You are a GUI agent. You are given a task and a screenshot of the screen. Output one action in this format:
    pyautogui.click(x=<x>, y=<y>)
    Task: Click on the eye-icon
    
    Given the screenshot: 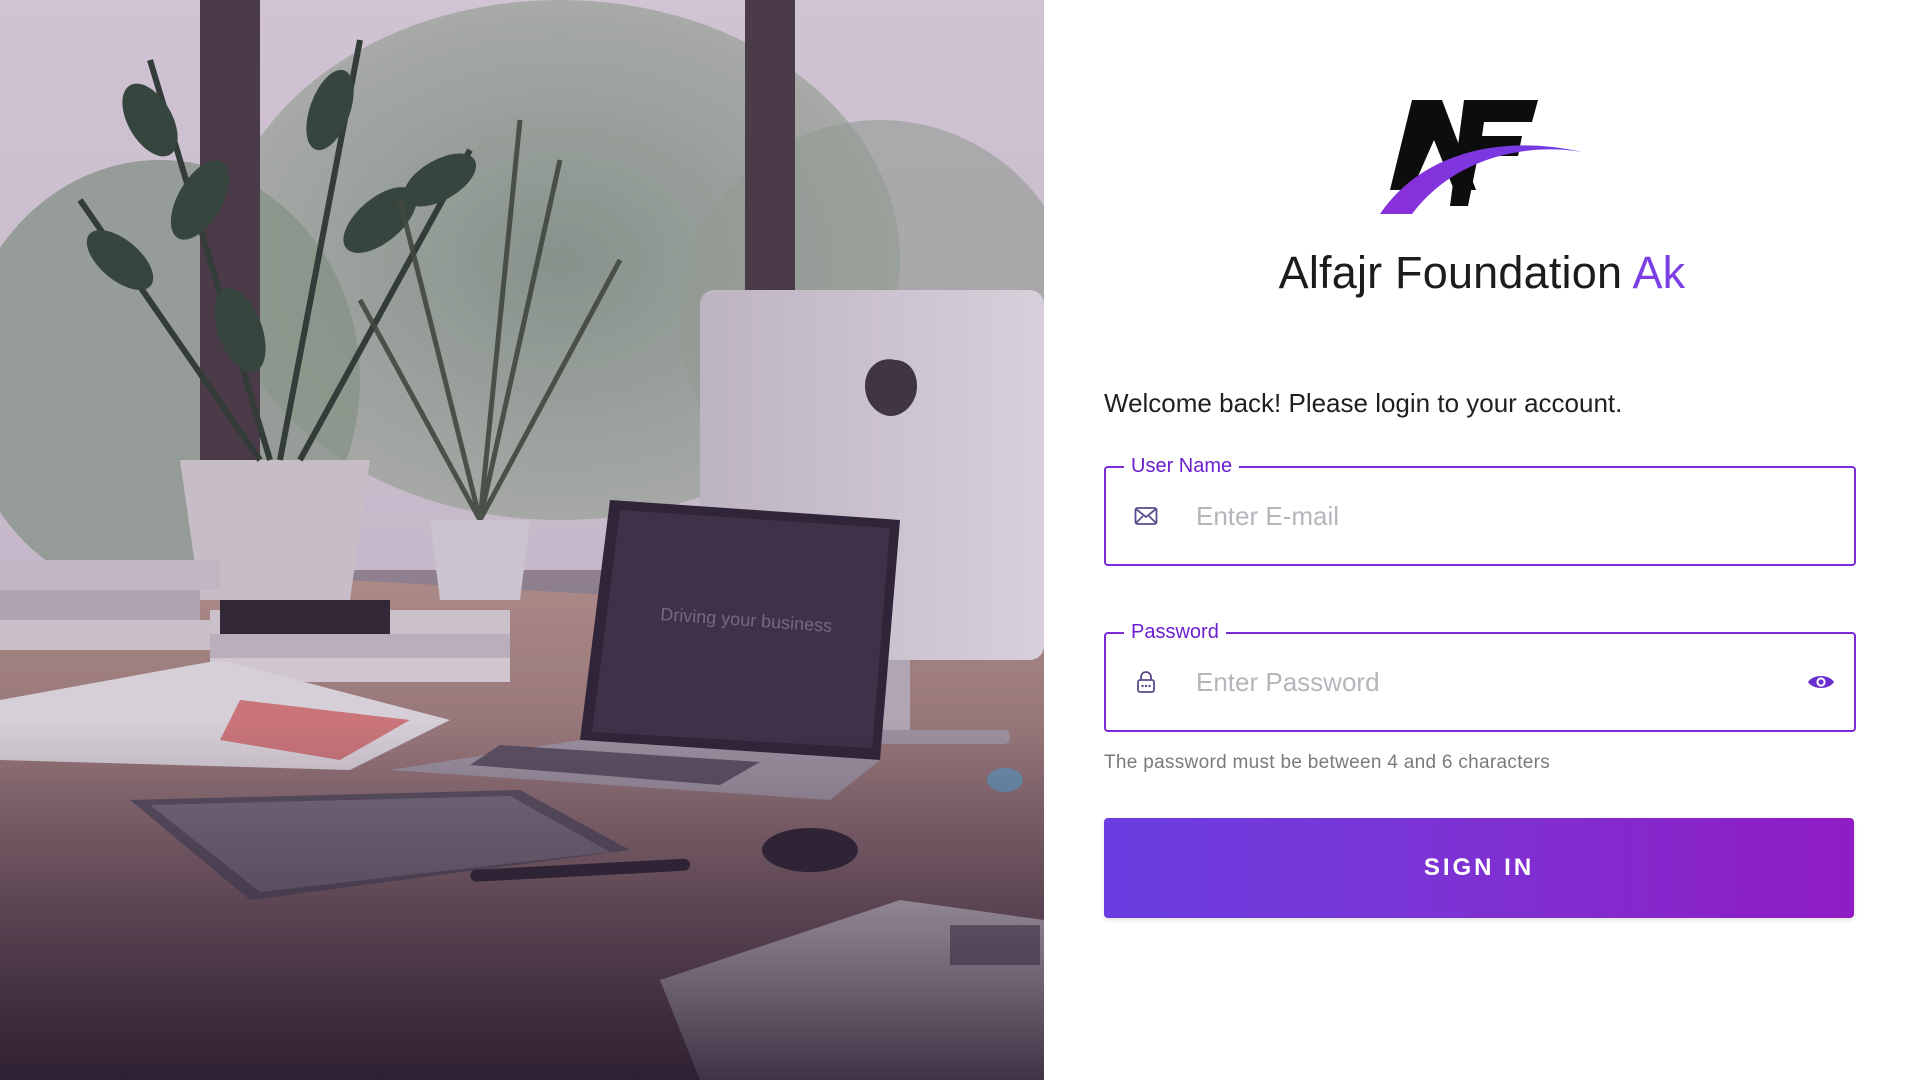 What is the action you would take?
    pyautogui.click(x=1821, y=682)
    